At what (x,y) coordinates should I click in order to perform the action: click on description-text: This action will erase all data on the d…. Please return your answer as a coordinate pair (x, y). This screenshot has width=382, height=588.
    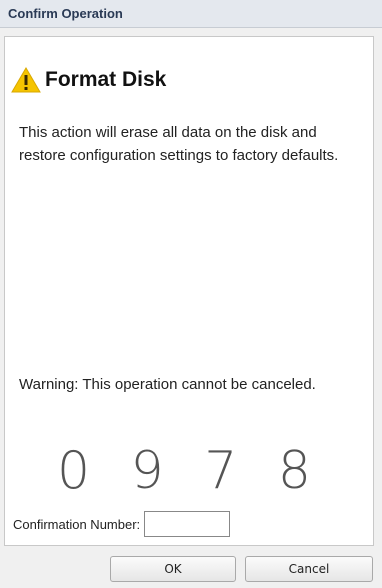
    Looking at the image, I should click on (179, 144).